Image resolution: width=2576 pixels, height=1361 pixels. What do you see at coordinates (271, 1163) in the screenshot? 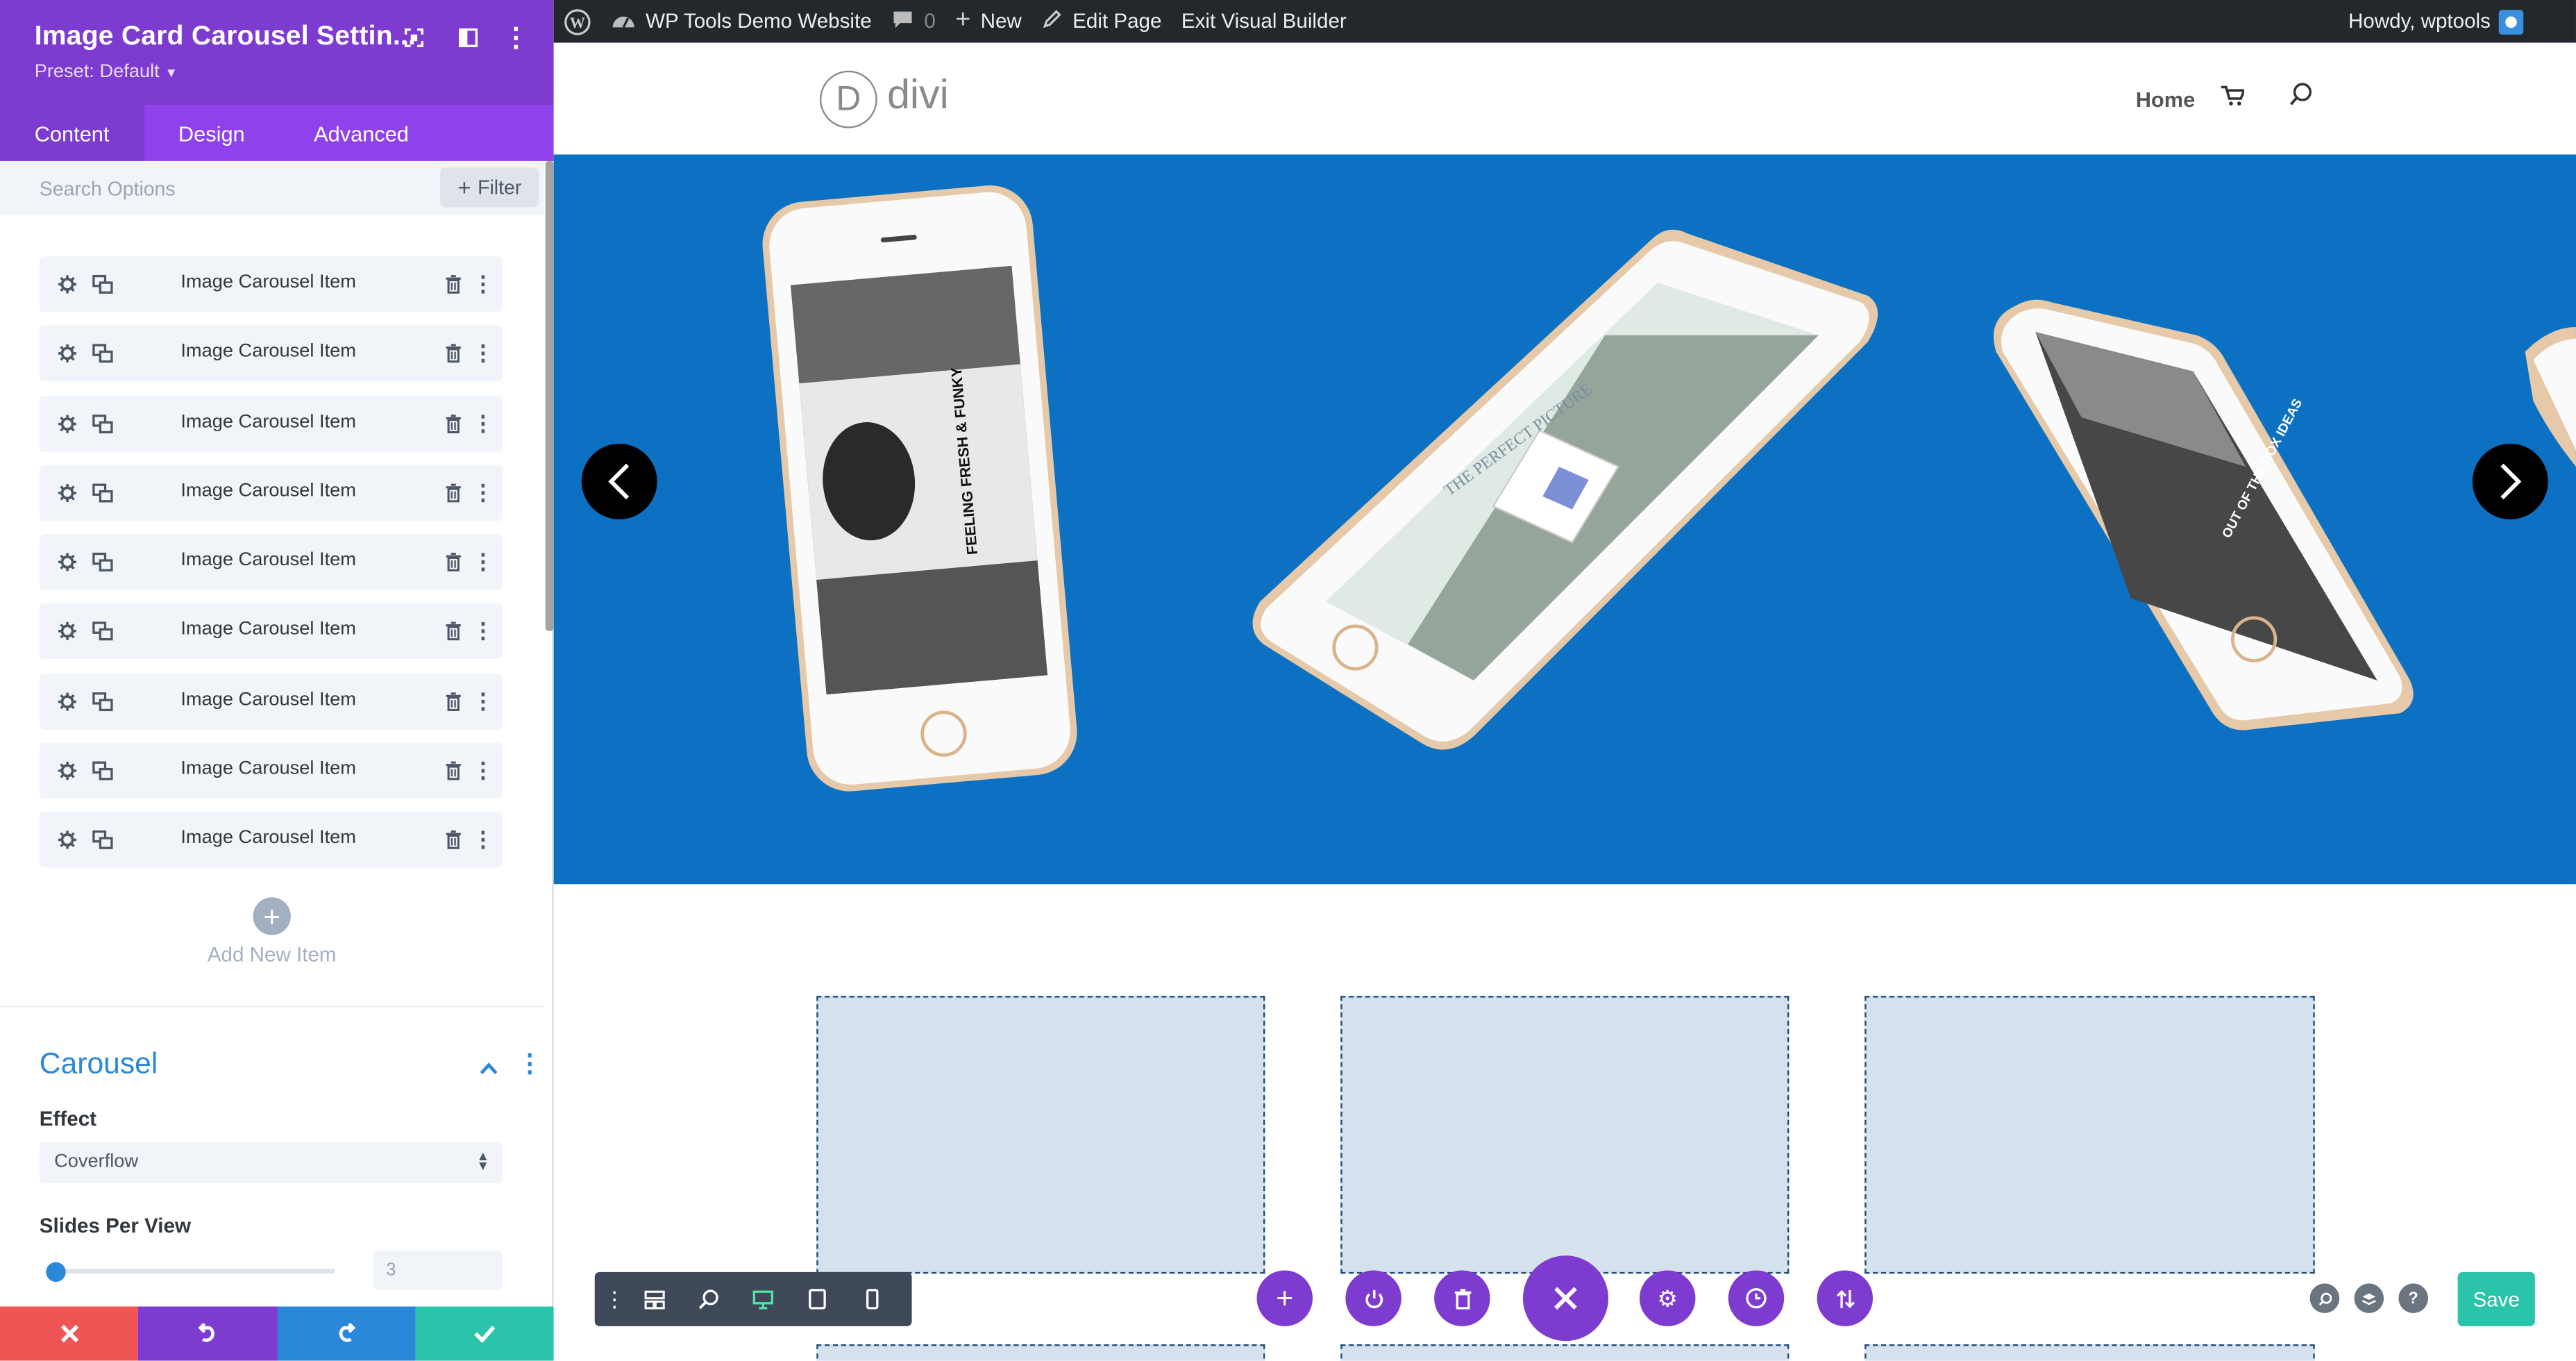
I see `effect-select: Coverflow` at bounding box center [271, 1163].